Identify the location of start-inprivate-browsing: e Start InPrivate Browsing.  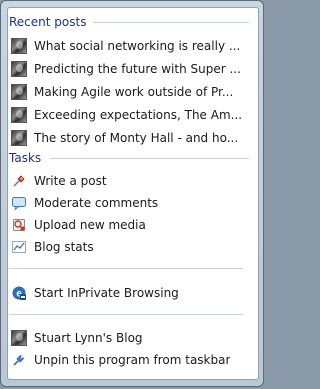
(126, 293).